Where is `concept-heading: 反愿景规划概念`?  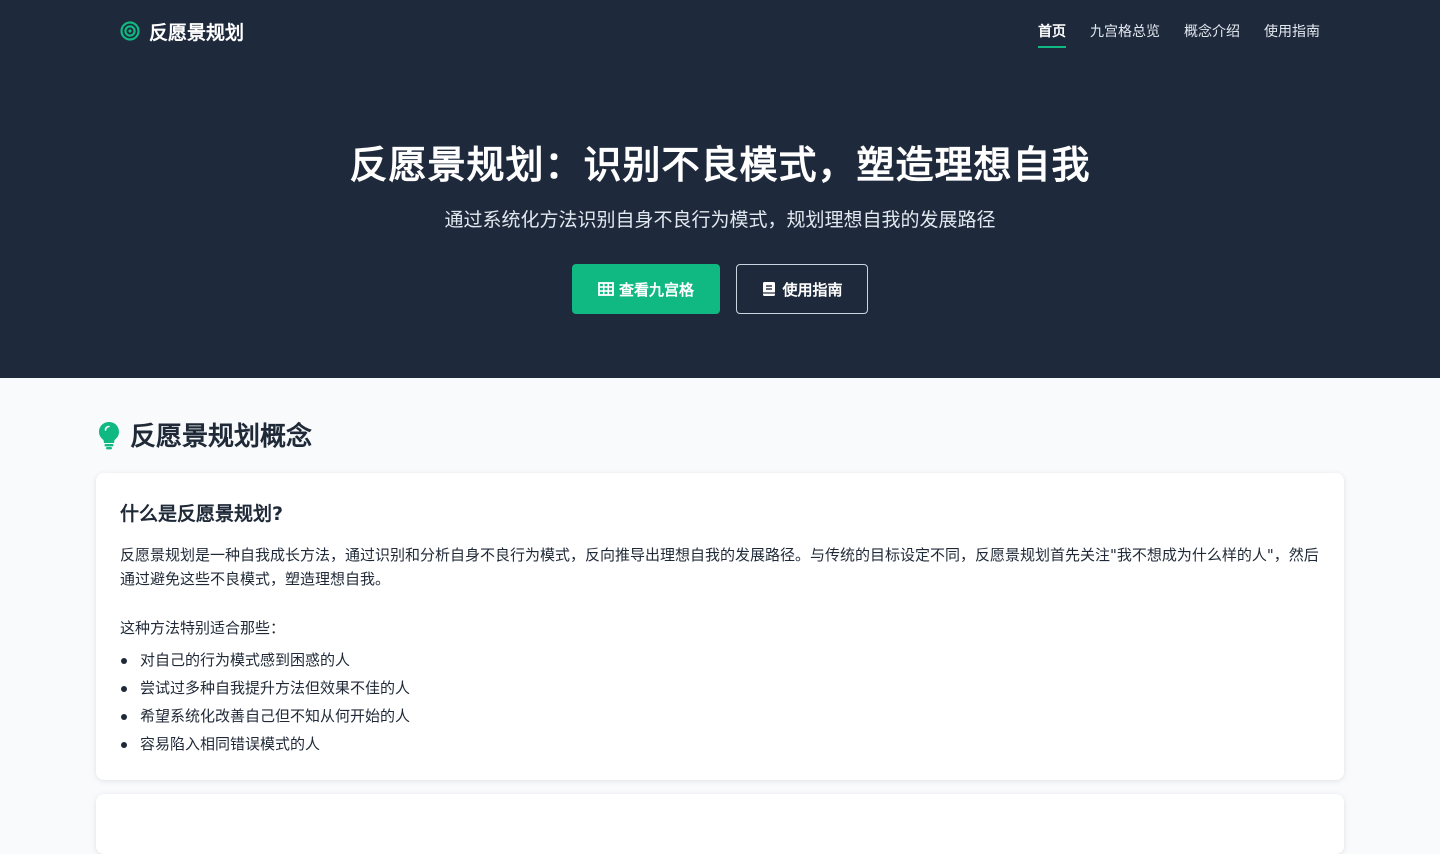 concept-heading: 反愿景规划概念 is located at coordinates (720, 434).